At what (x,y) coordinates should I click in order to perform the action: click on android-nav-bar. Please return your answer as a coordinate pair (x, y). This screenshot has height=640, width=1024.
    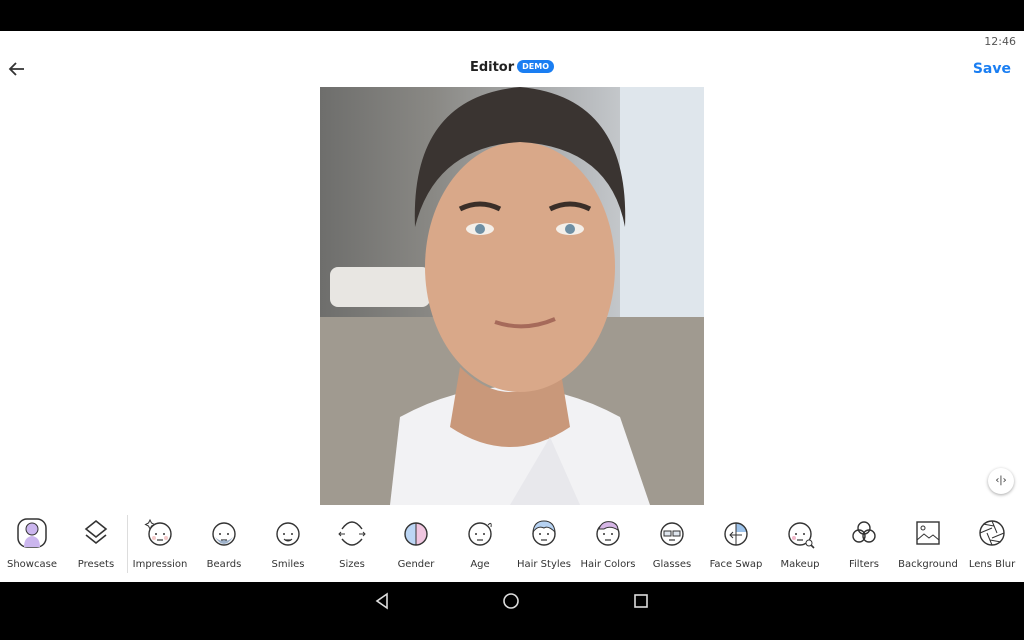
    Looking at the image, I should click on (512, 611).